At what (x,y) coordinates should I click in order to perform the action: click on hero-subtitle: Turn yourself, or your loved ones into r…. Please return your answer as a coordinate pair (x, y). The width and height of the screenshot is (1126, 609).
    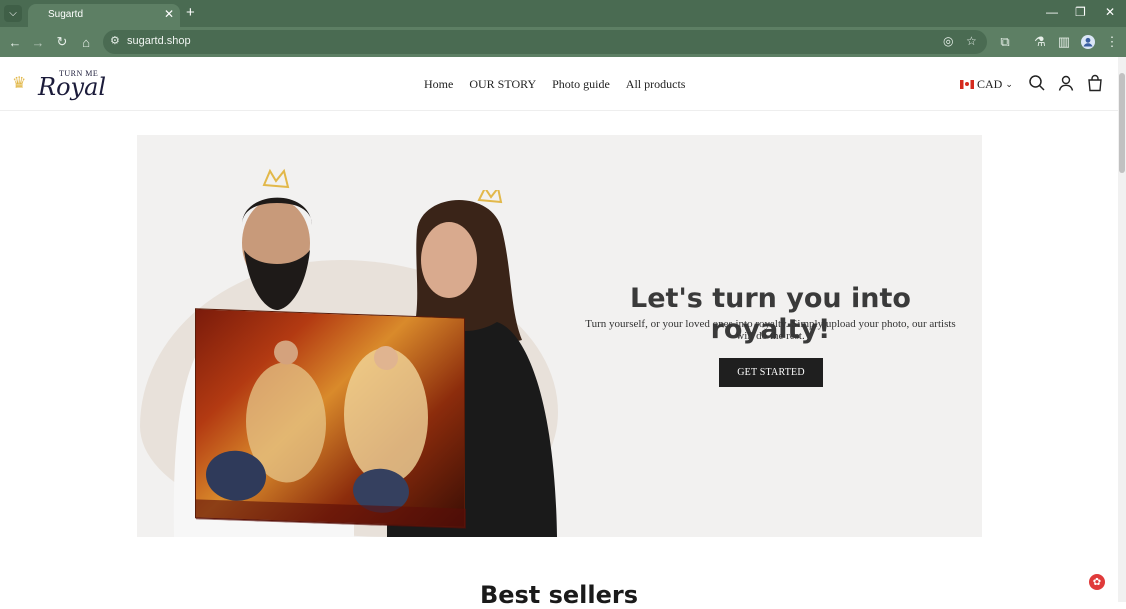
    Looking at the image, I should click on (770, 330).